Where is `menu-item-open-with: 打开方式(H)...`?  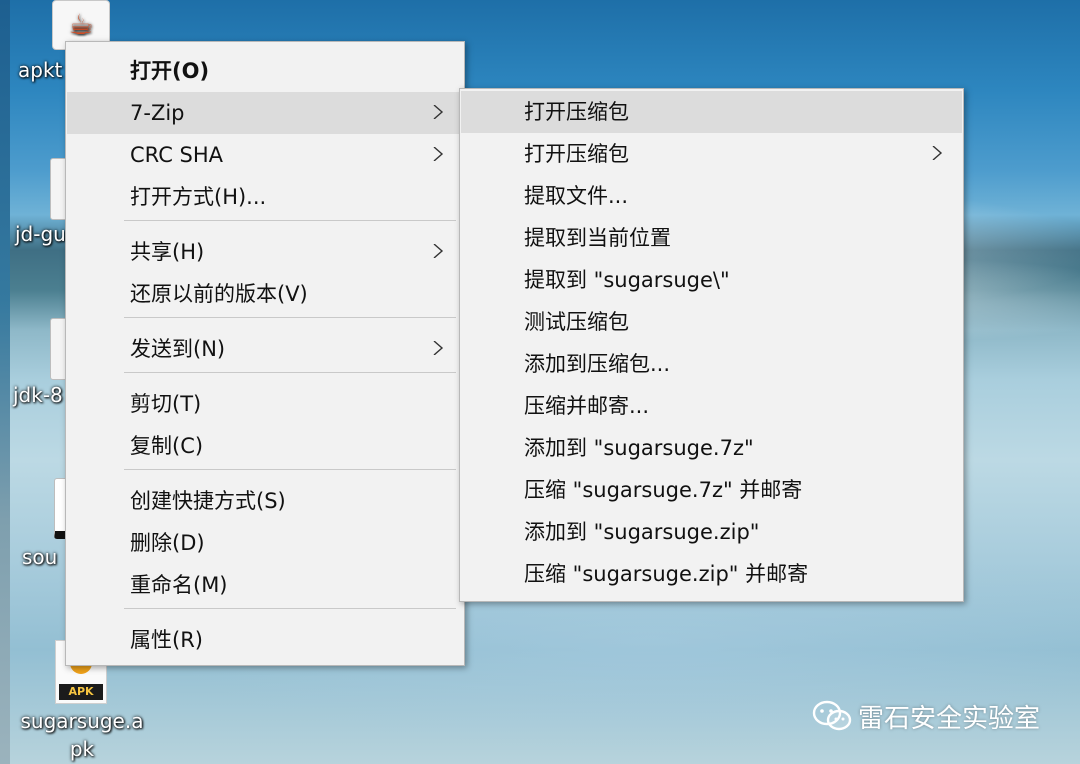 menu-item-open-with: 打开方式(H)... is located at coordinates (265, 197).